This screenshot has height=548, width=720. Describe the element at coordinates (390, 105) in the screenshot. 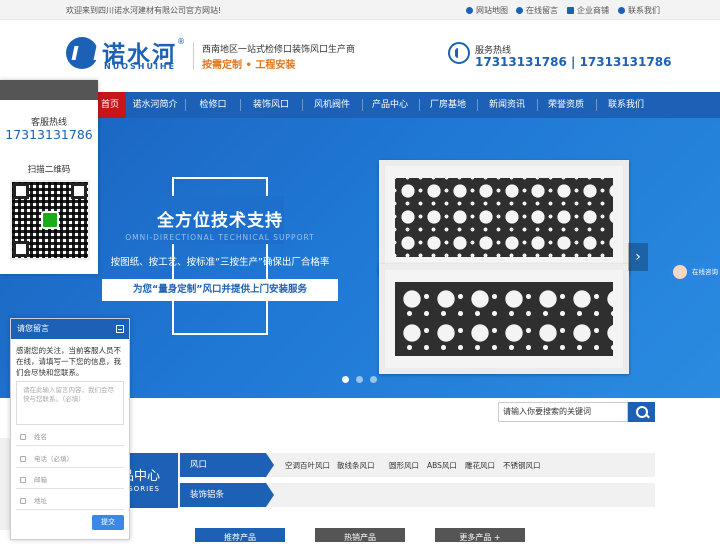

I see `nav-products: 产品中心` at that location.